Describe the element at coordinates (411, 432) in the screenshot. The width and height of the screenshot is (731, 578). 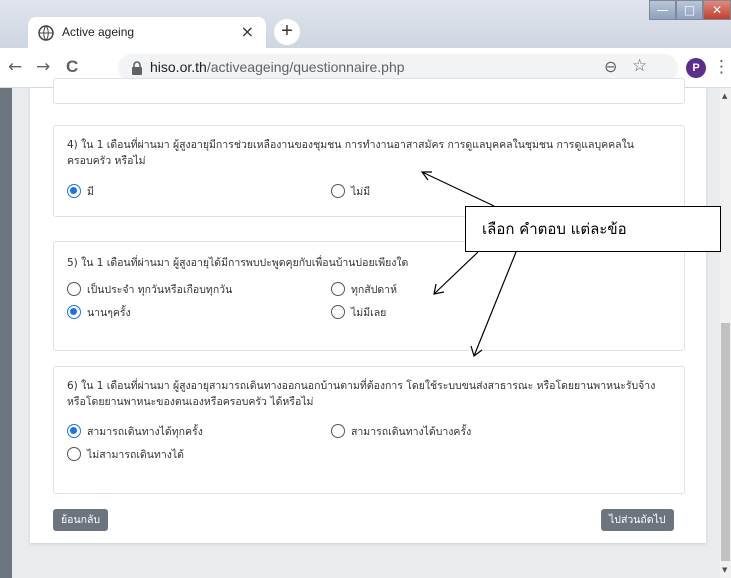
I see `option-label: สามารถเดินทางได้บางครั้ง` at that location.